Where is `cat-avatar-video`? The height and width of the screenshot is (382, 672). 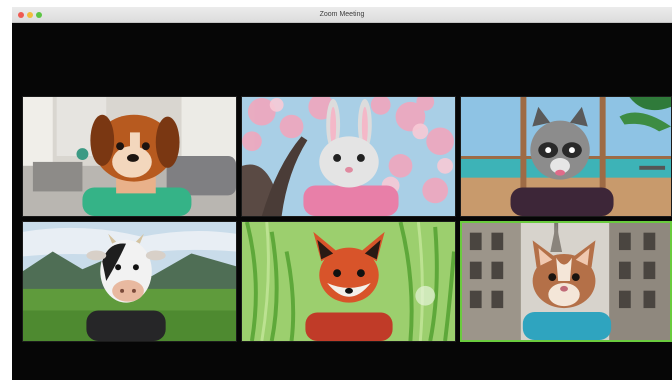 cat-avatar-video is located at coordinates (566, 281).